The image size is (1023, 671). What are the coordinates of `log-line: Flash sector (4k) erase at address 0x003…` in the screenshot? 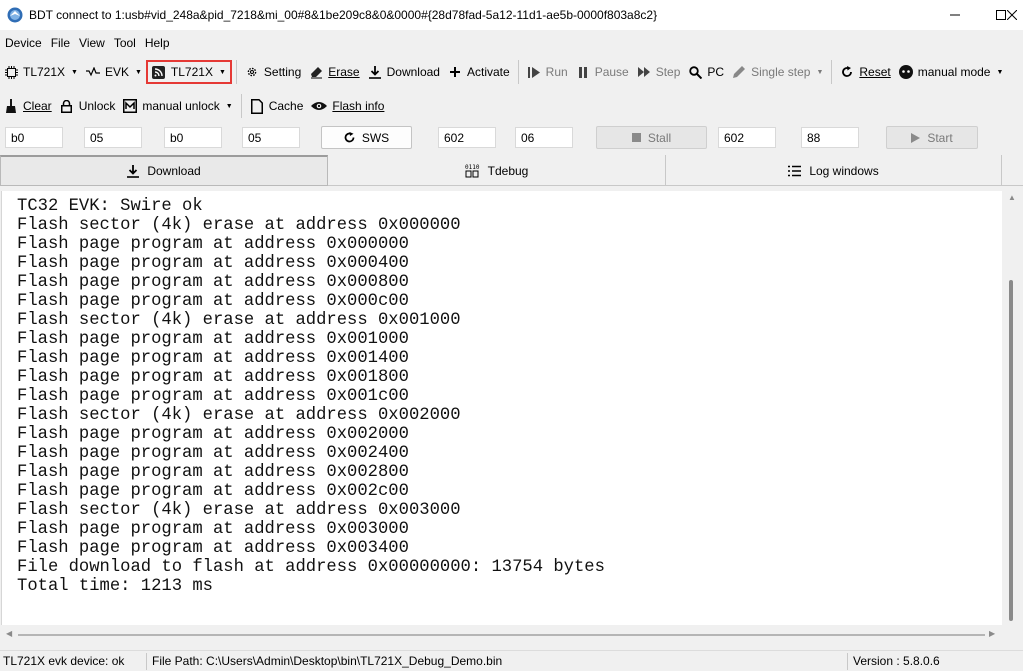 It's located at (239, 510).